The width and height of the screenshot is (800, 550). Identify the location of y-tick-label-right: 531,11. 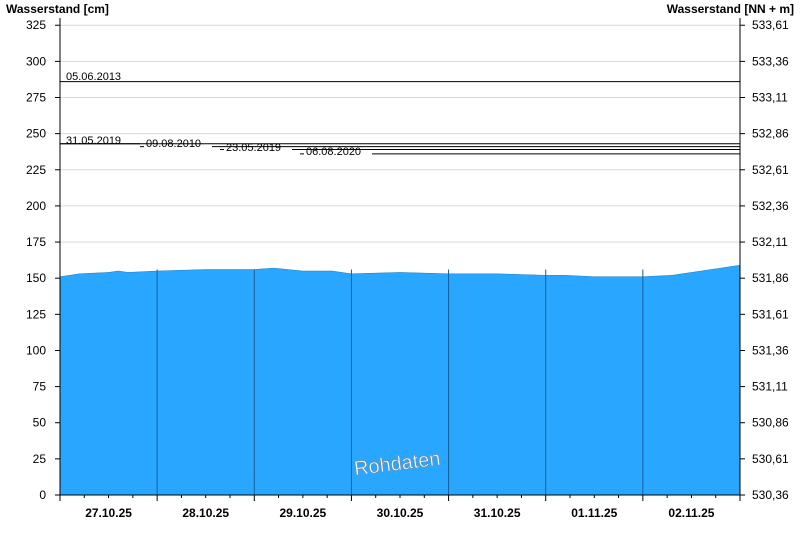
(770, 387).